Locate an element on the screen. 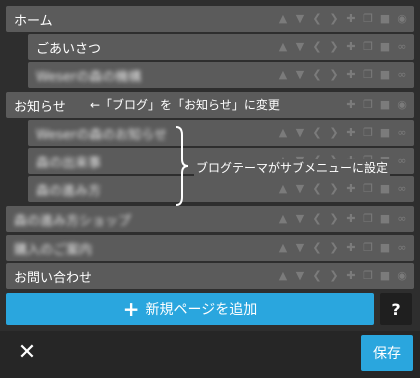  rename-annotation: ←「ブログ」を「お知らせ」に変更 is located at coordinates (185, 105).